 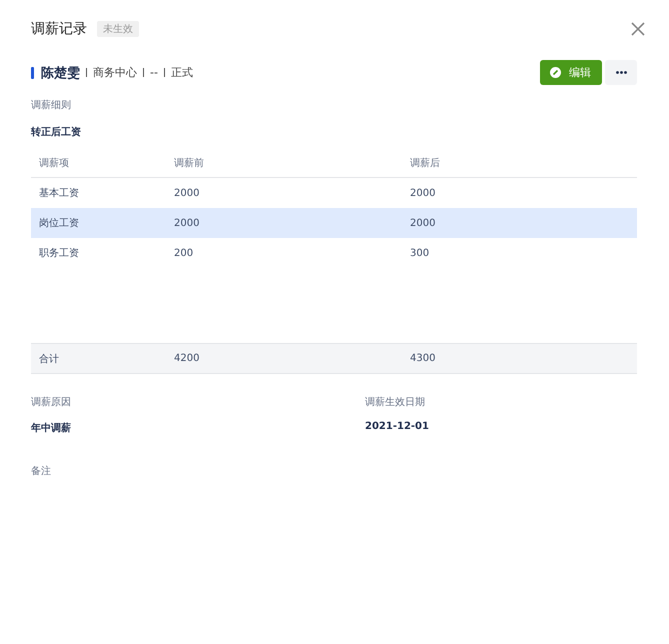 What do you see at coordinates (154, 72) in the screenshot?
I see `employee-detail: --` at bounding box center [154, 72].